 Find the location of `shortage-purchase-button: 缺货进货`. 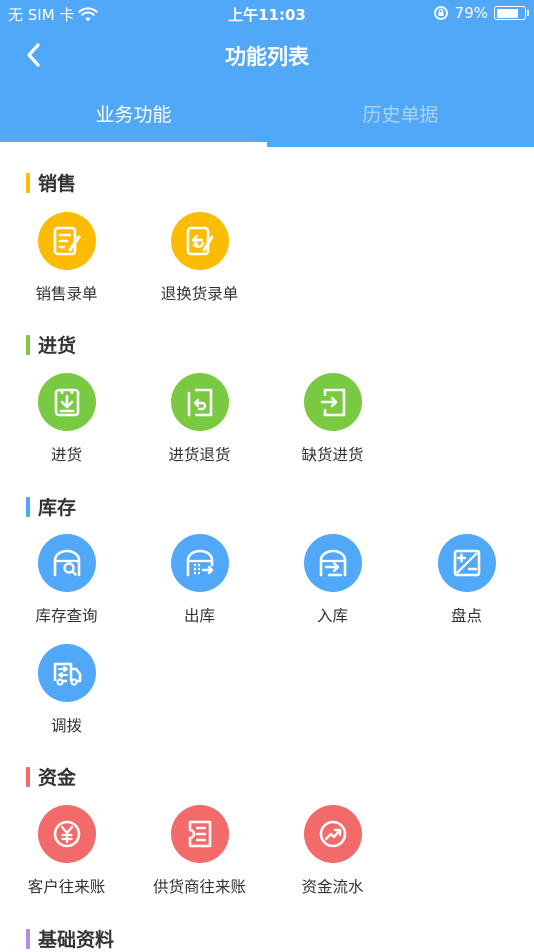

shortage-purchase-button: 缺货进货 is located at coordinates (332, 419).